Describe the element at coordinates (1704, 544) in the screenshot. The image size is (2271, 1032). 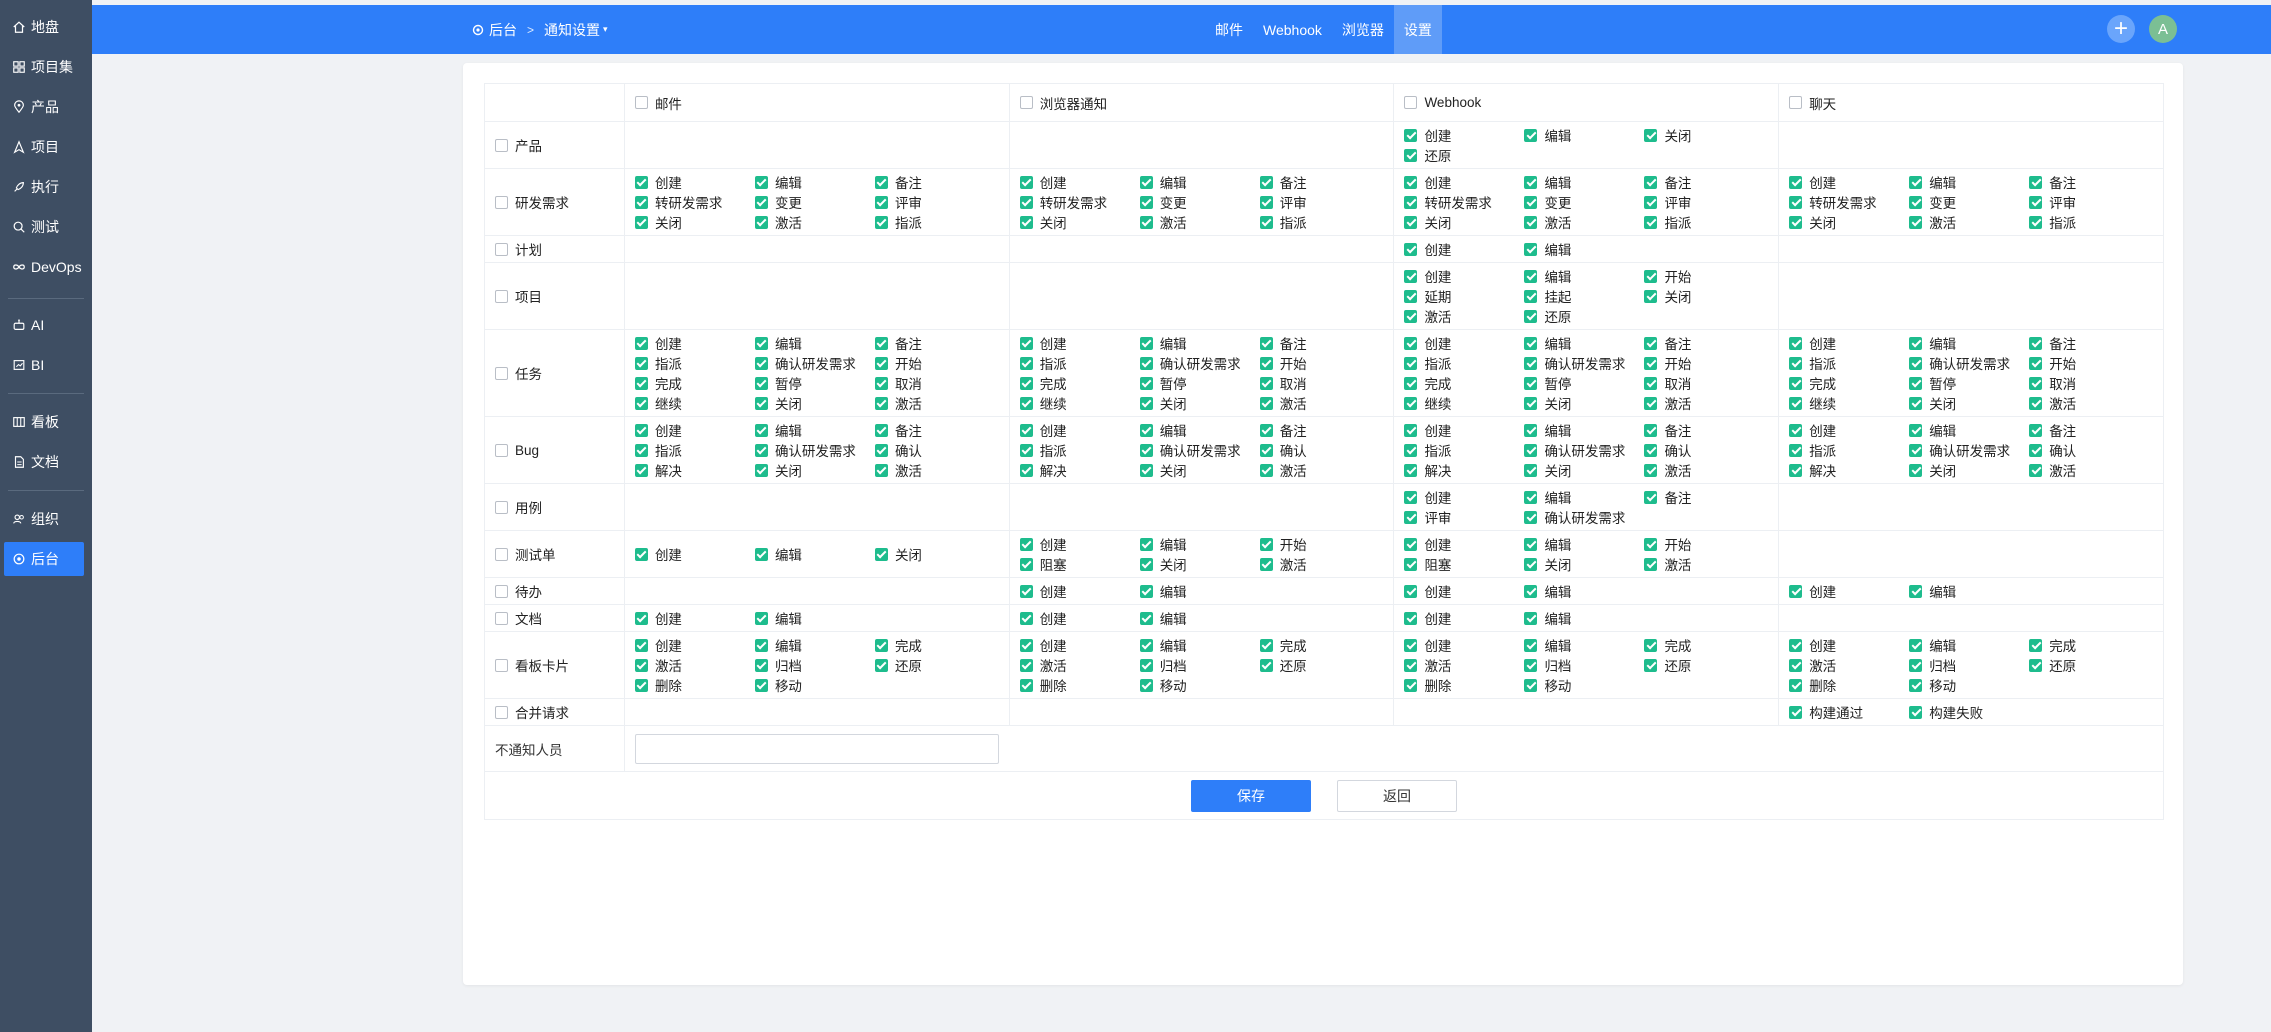
I see `action-checkbox: 开始` at that location.